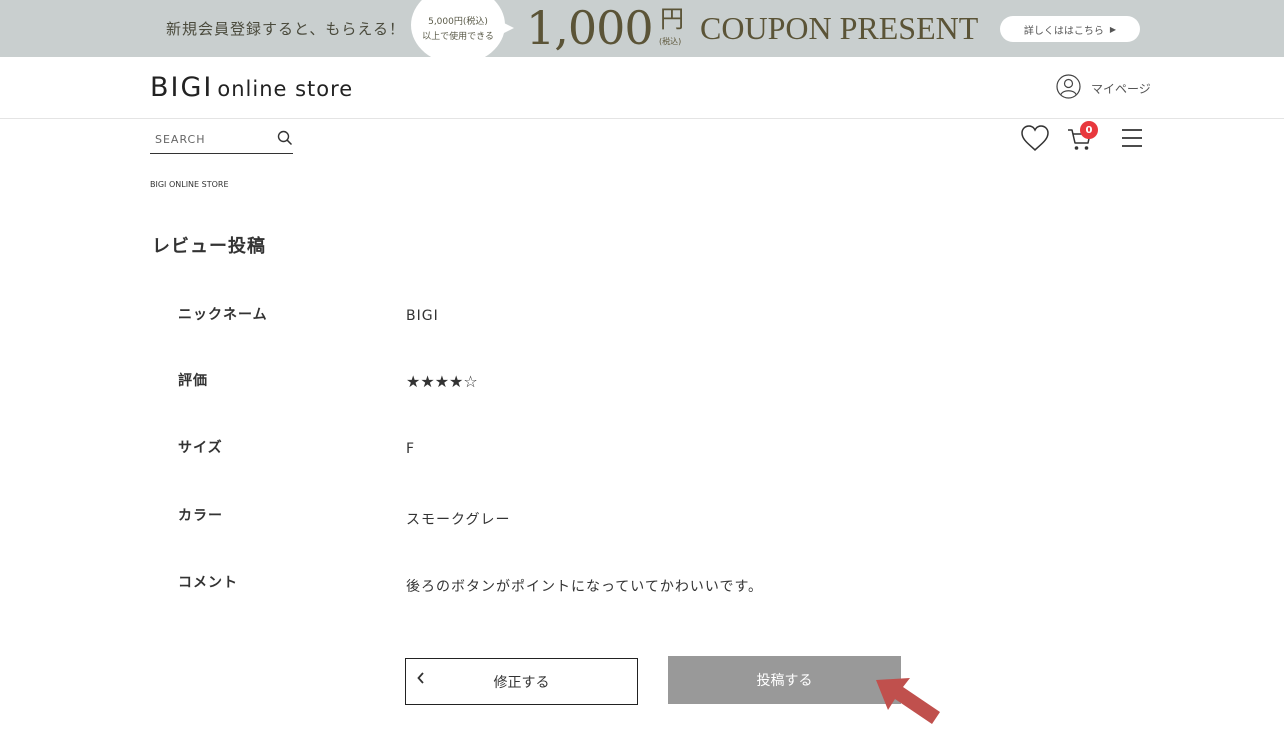 The height and width of the screenshot is (738, 1284). Describe the element at coordinates (578, 385) in the screenshot. I see `review-row-rating: 評価 ★★★★☆` at that location.